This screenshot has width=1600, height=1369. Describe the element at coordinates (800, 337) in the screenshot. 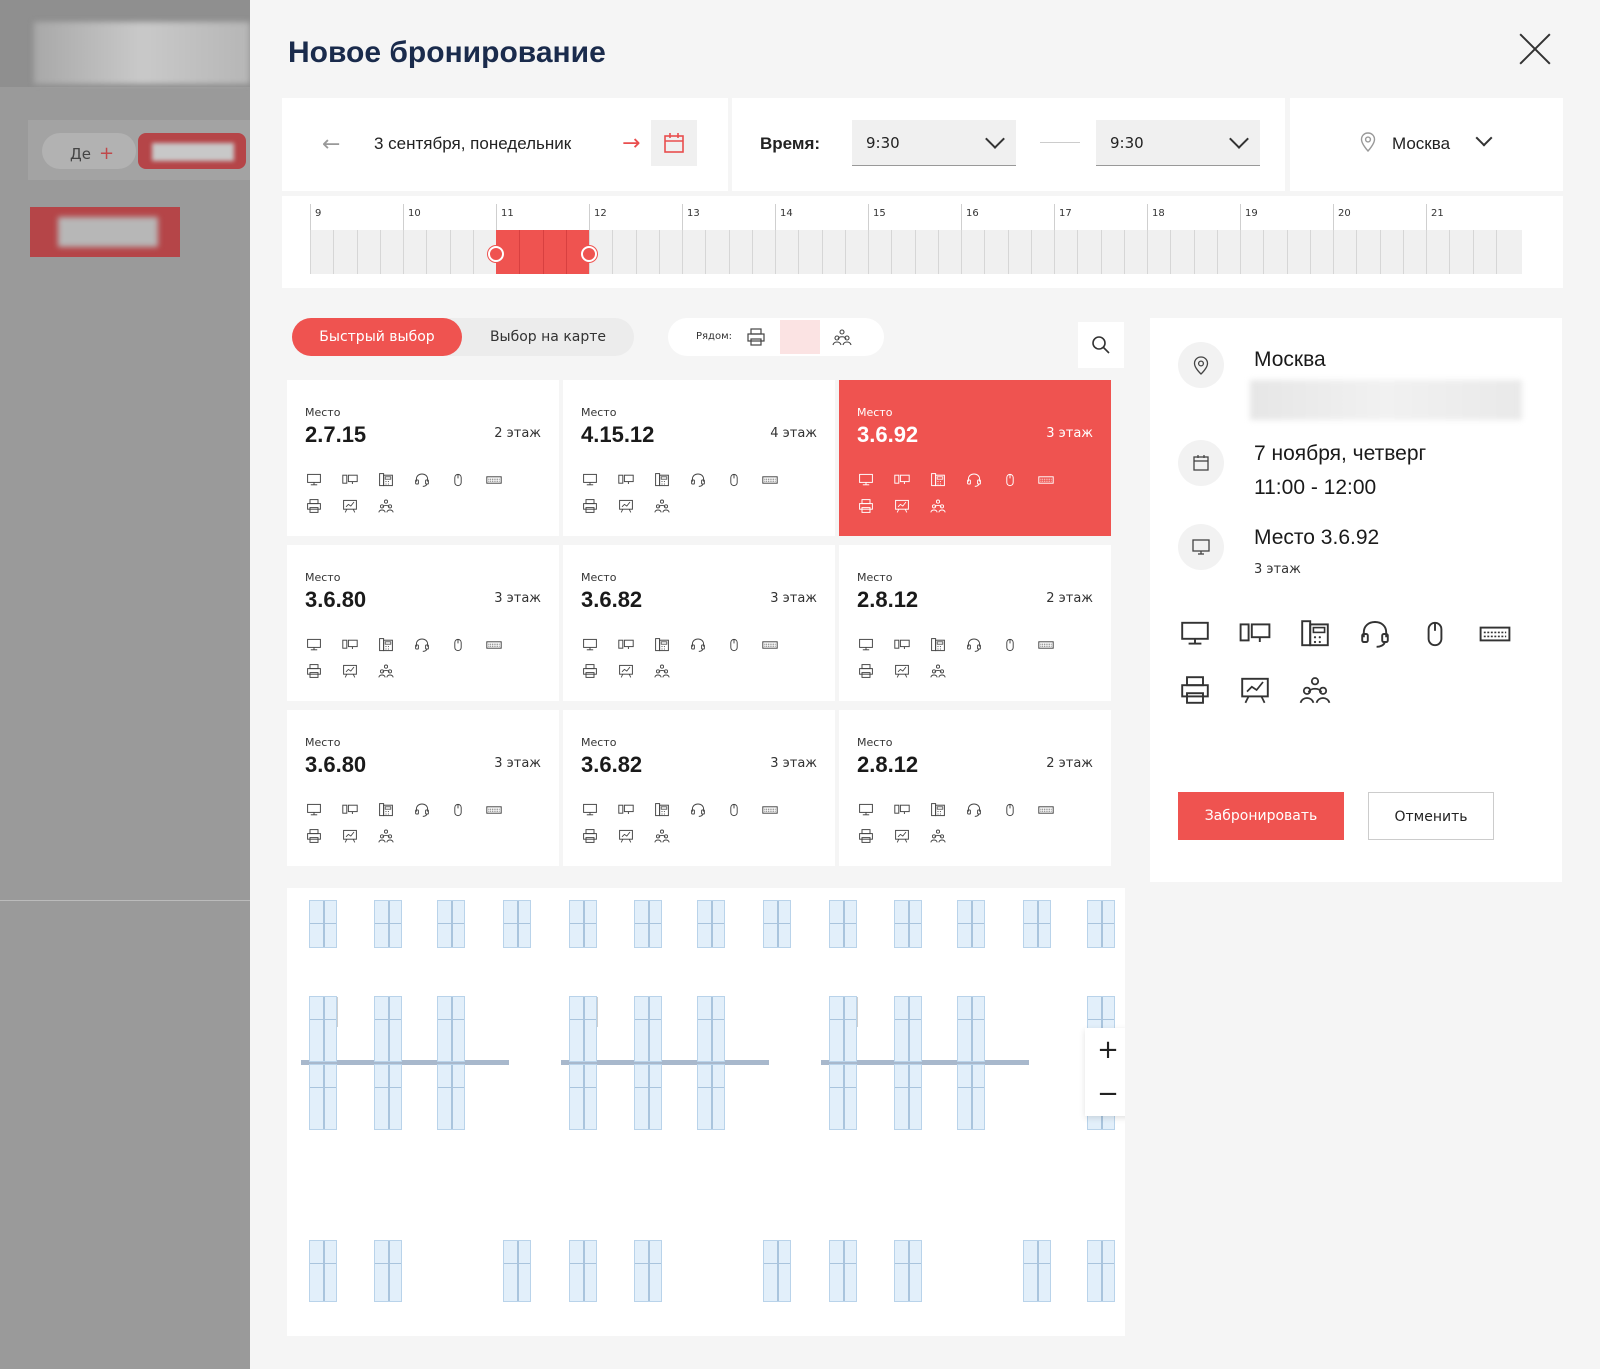

I see `nearby-filter-slot` at that location.